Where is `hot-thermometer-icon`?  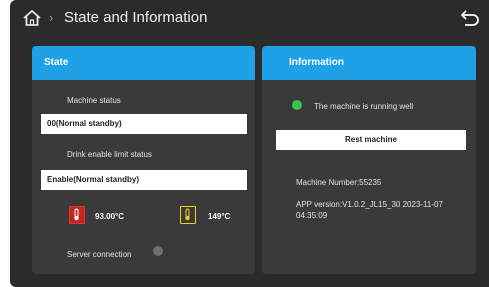
hot-thermometer-icon is located at coordinates (77, 215).